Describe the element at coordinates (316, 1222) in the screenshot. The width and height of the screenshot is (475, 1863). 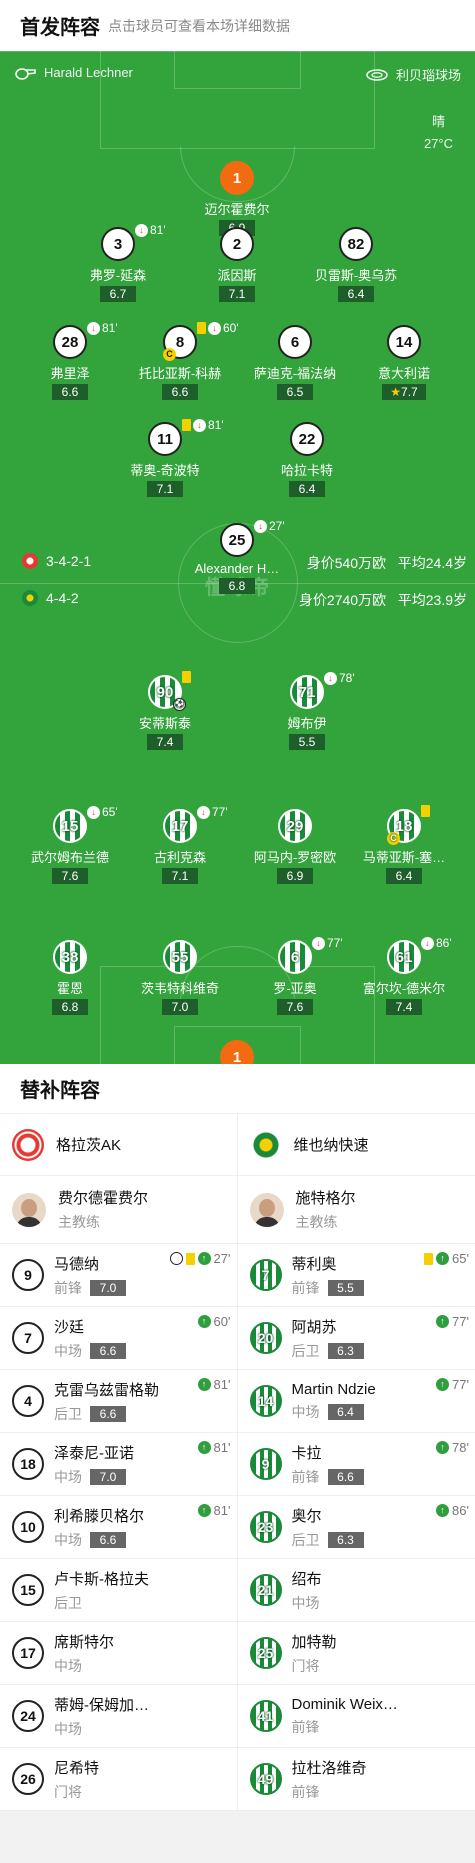
I see `away-coach-role: 主教练` at that location.